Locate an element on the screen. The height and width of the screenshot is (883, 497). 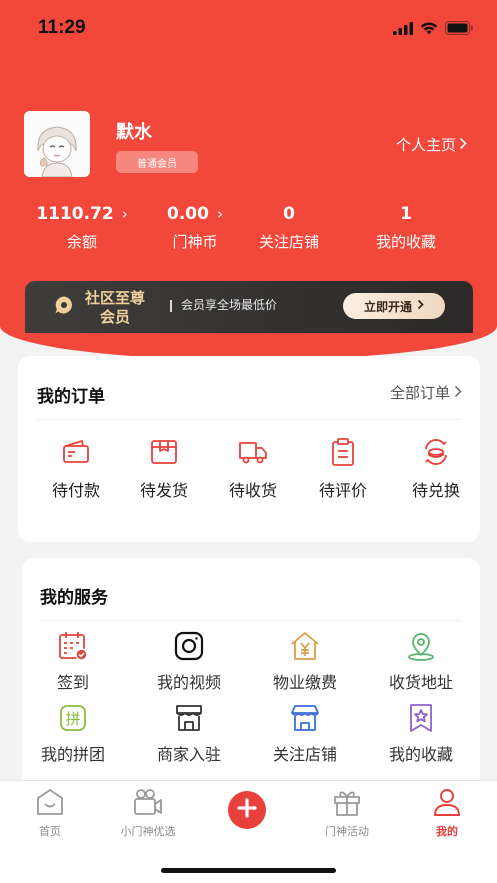
stat-followed-shops: 0 关注店铺 is located at coordinates (289, 226).